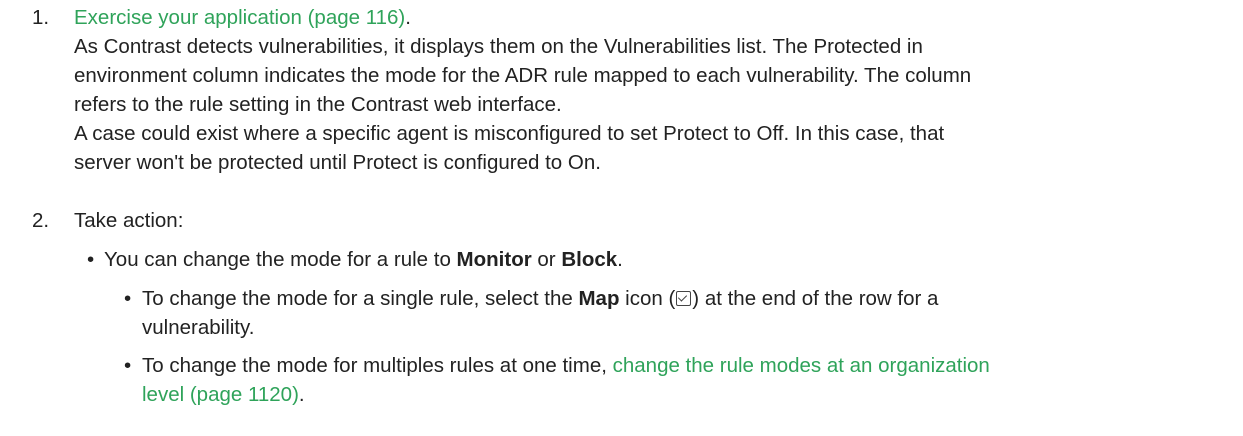  Describe the element at coordinates (129, 220) in the screenshot. I see `step-2-heading: Take action:` at that location.